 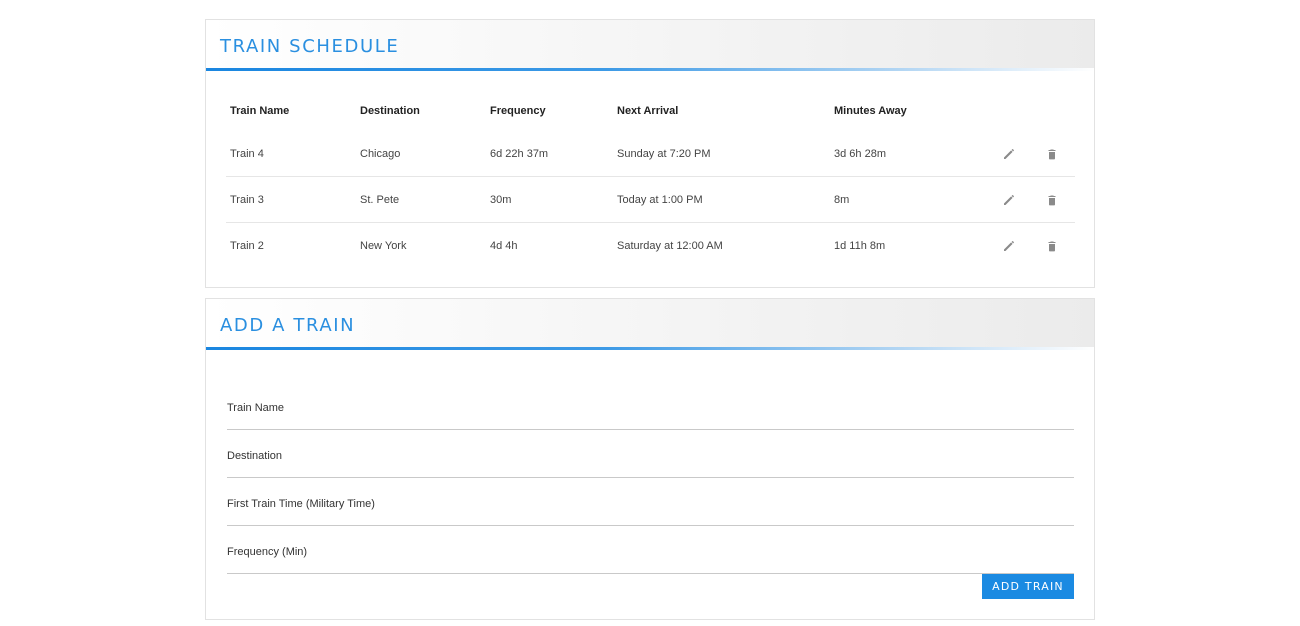 What do you see at coordinates (310, 46) in the screenshot?
I see `schedule-title: TRAIN SCHEDULE` at bounding box center [310, 46].